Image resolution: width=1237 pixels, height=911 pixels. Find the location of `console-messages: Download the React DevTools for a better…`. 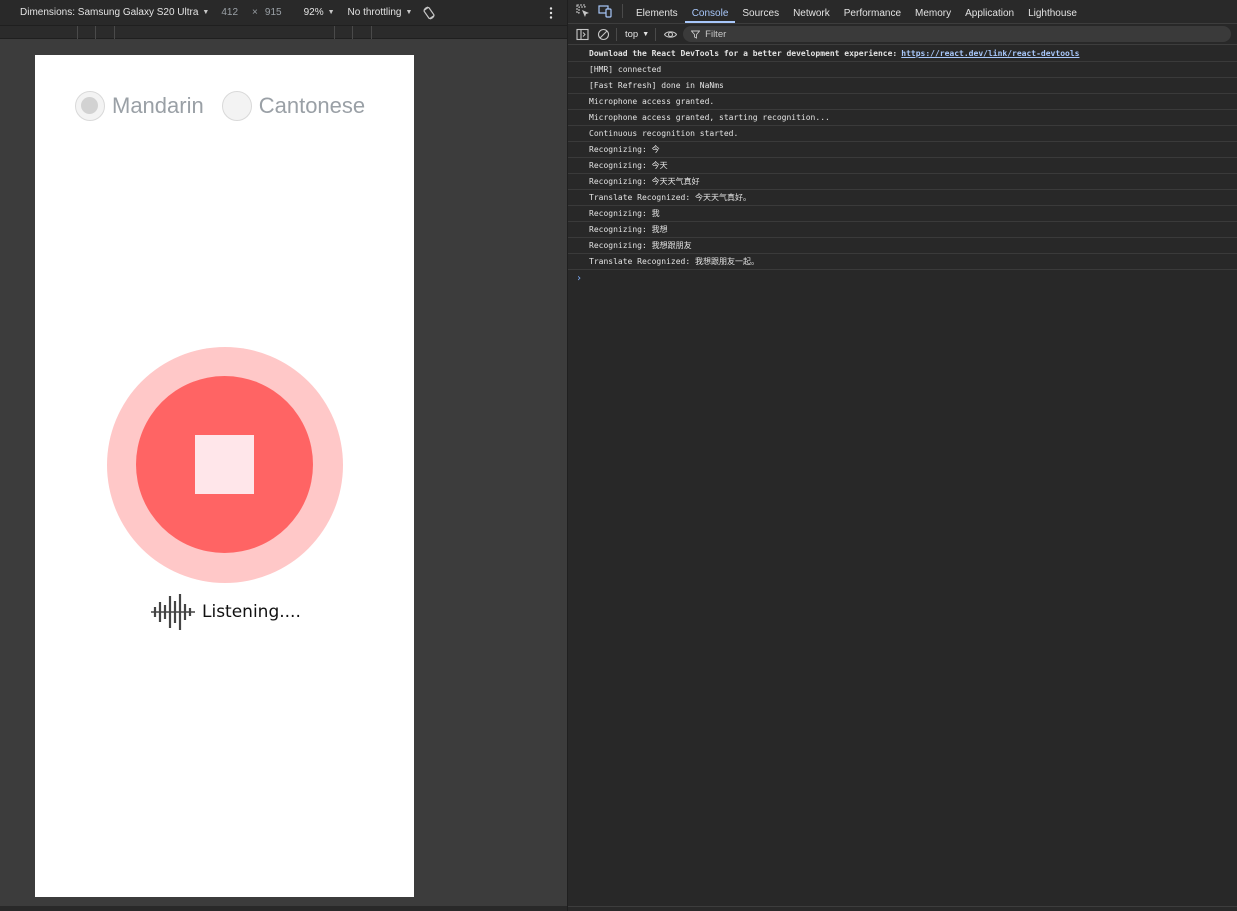

console-messages: Download the React DevTools for a better… is located at coordinates (902, 166).